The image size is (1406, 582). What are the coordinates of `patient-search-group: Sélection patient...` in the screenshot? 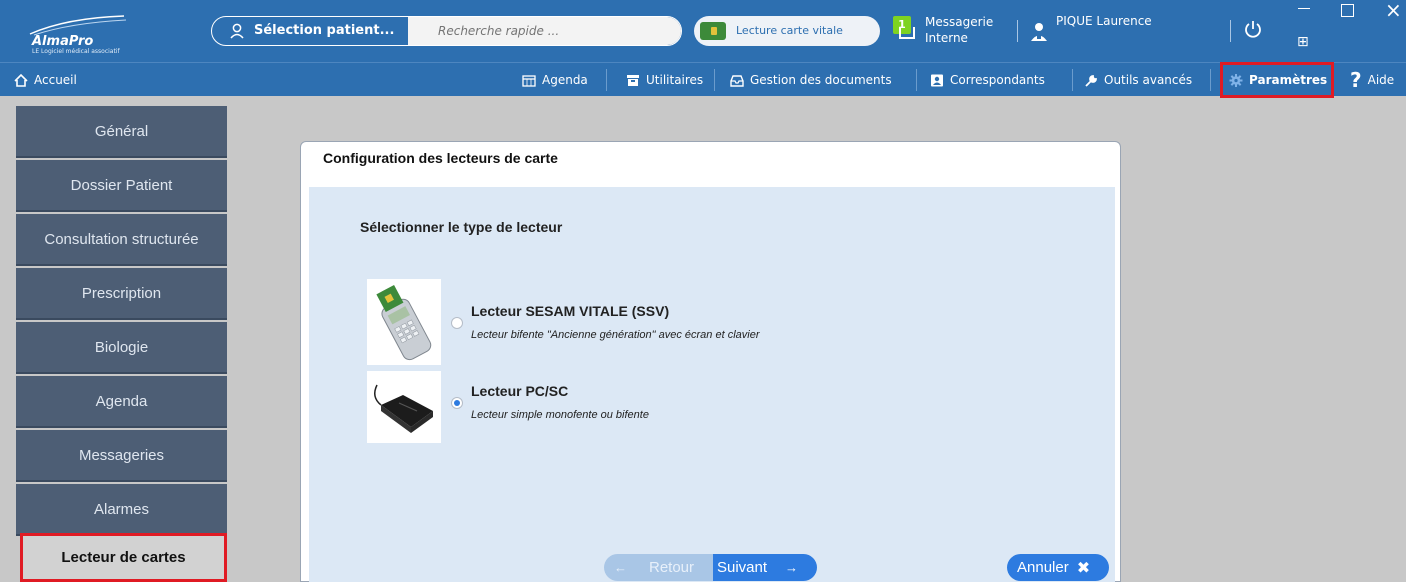 It's located at (446, 31).